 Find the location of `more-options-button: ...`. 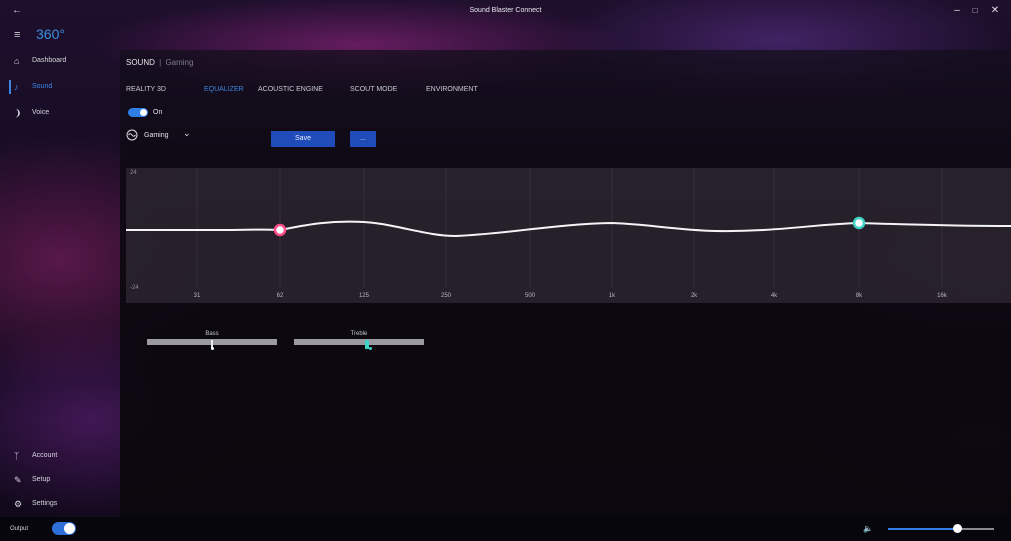

more-options-button: ... is located at coordinates (363, 139).